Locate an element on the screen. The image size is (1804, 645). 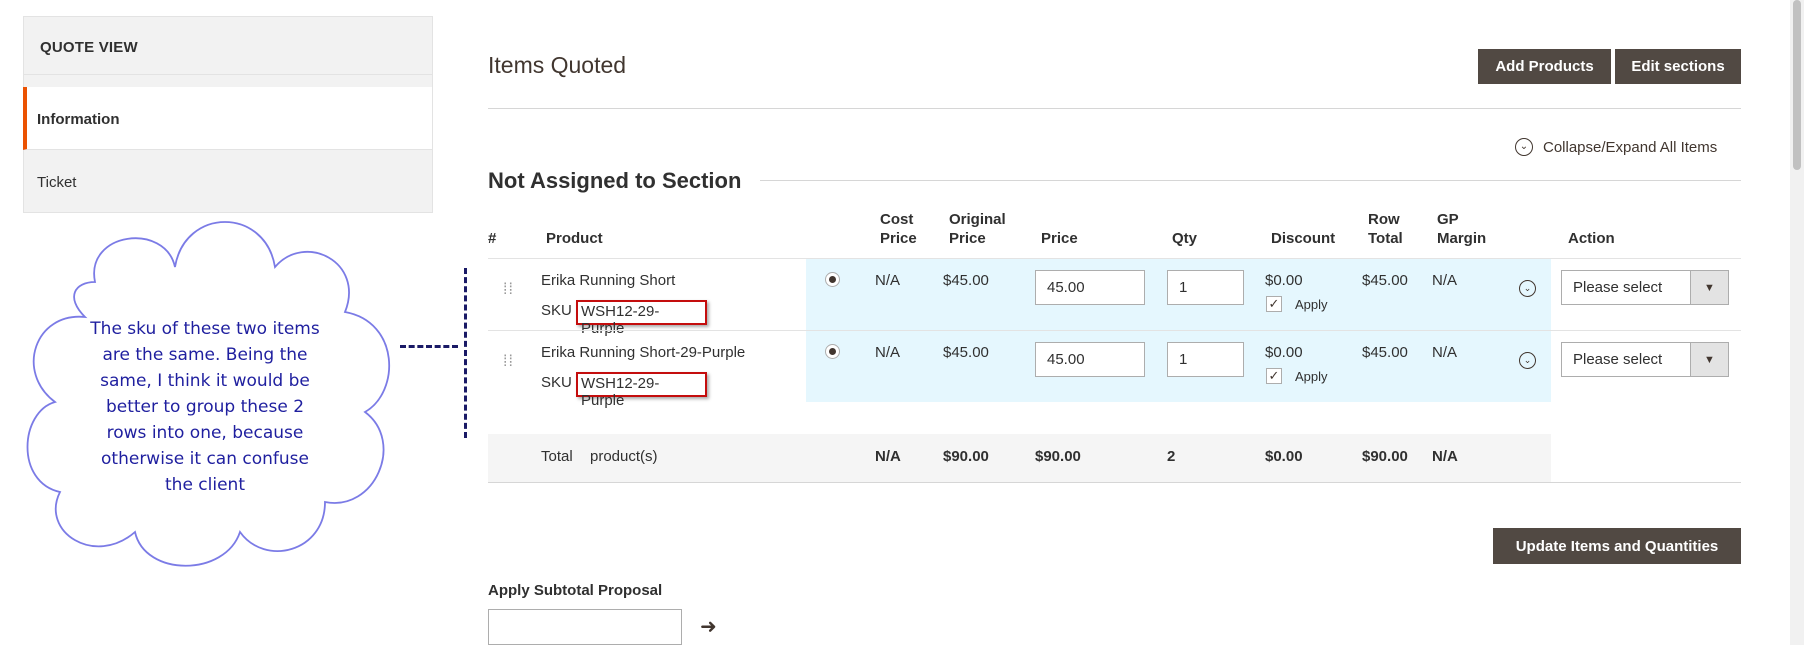
header-divider is located at coordinates (1114, 108).